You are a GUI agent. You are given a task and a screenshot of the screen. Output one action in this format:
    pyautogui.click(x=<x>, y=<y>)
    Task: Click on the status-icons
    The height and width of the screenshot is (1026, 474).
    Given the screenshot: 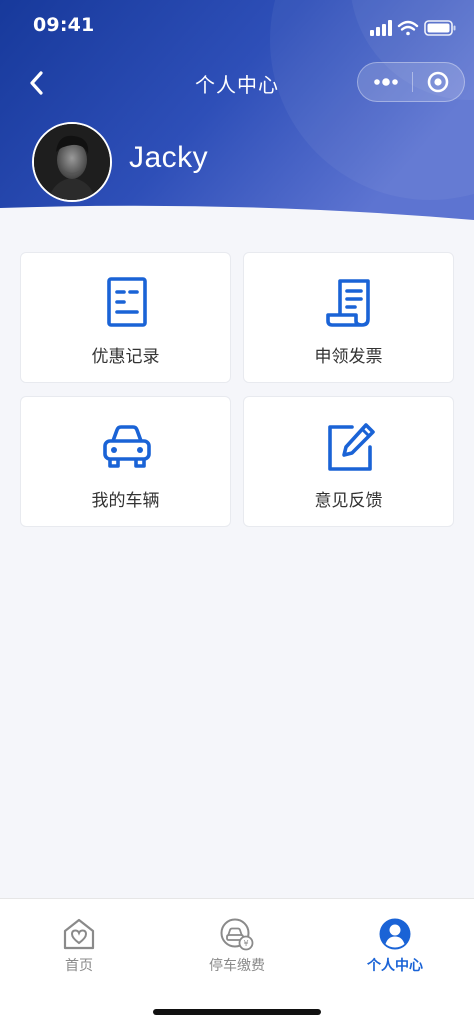 What is the action you would take?
    pyautogui.click(x=414, y=30)
    